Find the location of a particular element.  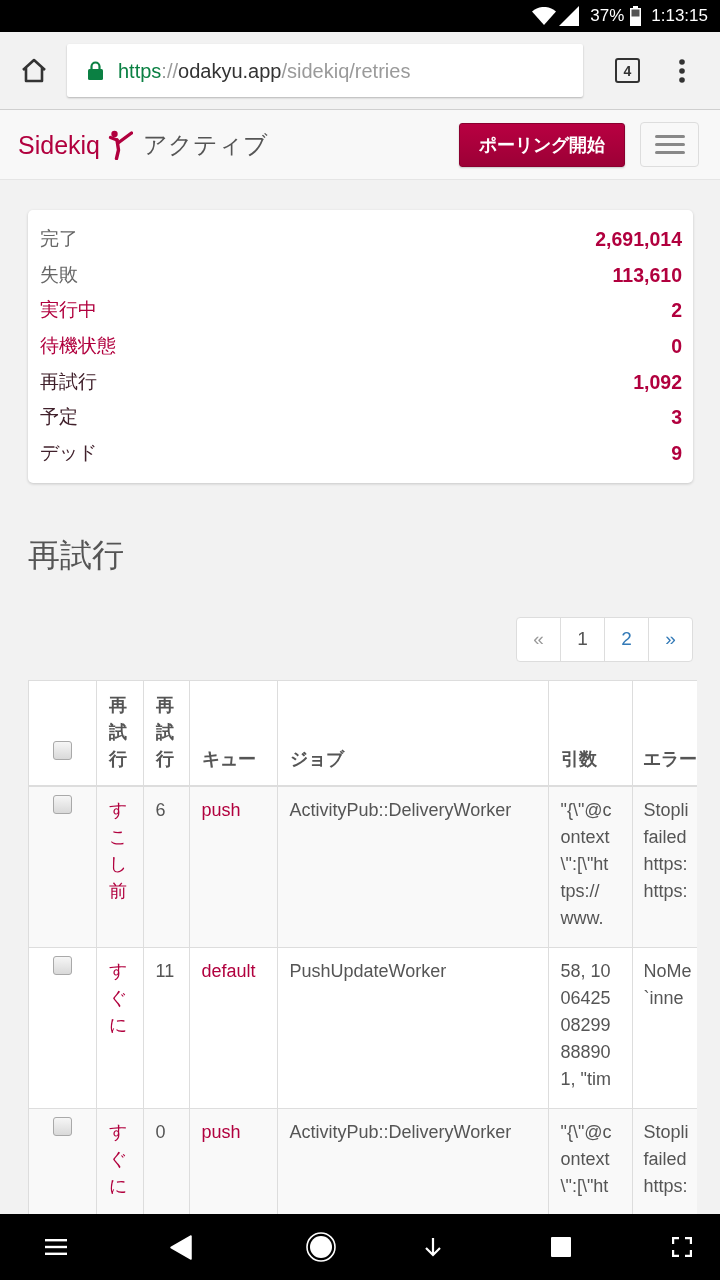

retry-count-text: 11 is located at coordinates (165, 971).